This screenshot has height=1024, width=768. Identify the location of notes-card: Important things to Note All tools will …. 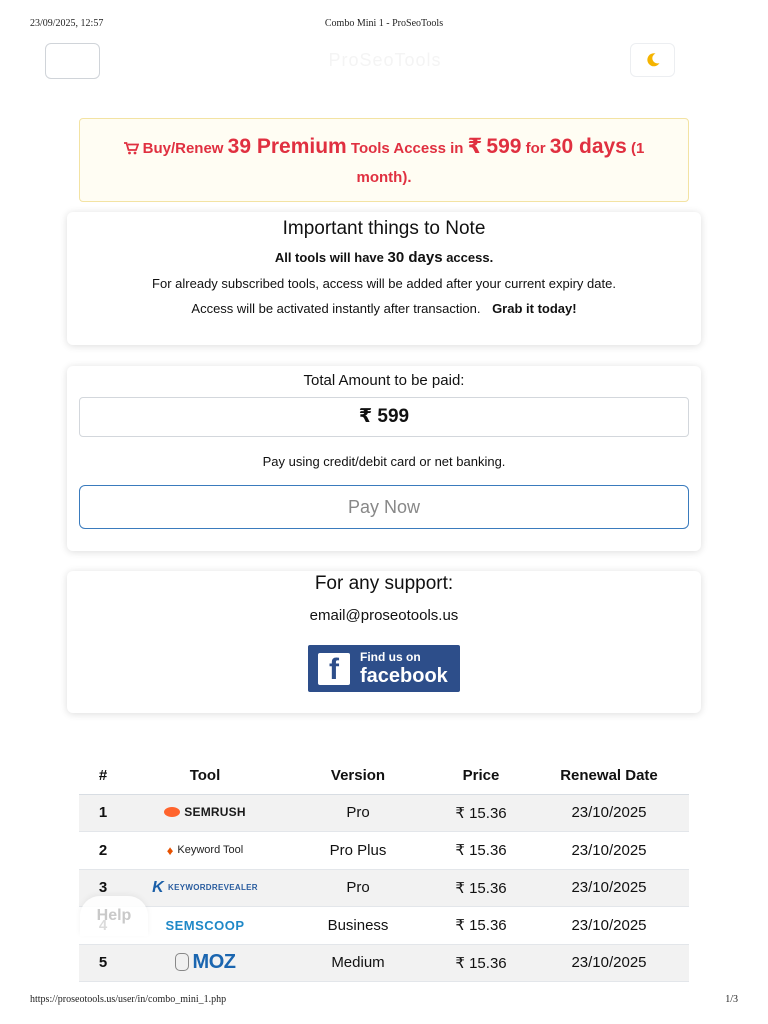
(384, 278).